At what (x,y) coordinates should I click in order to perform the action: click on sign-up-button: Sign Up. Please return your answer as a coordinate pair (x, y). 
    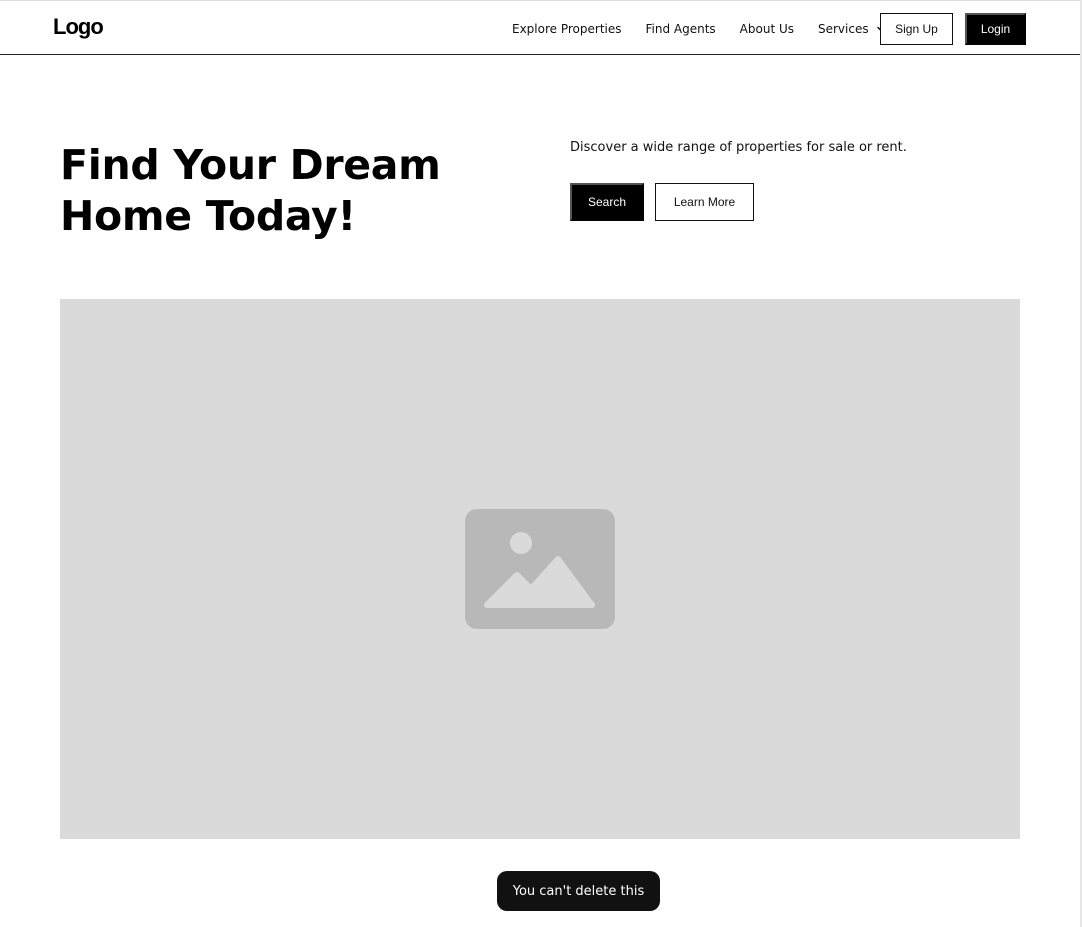
    Looking at the image, I should click on (916, 29).